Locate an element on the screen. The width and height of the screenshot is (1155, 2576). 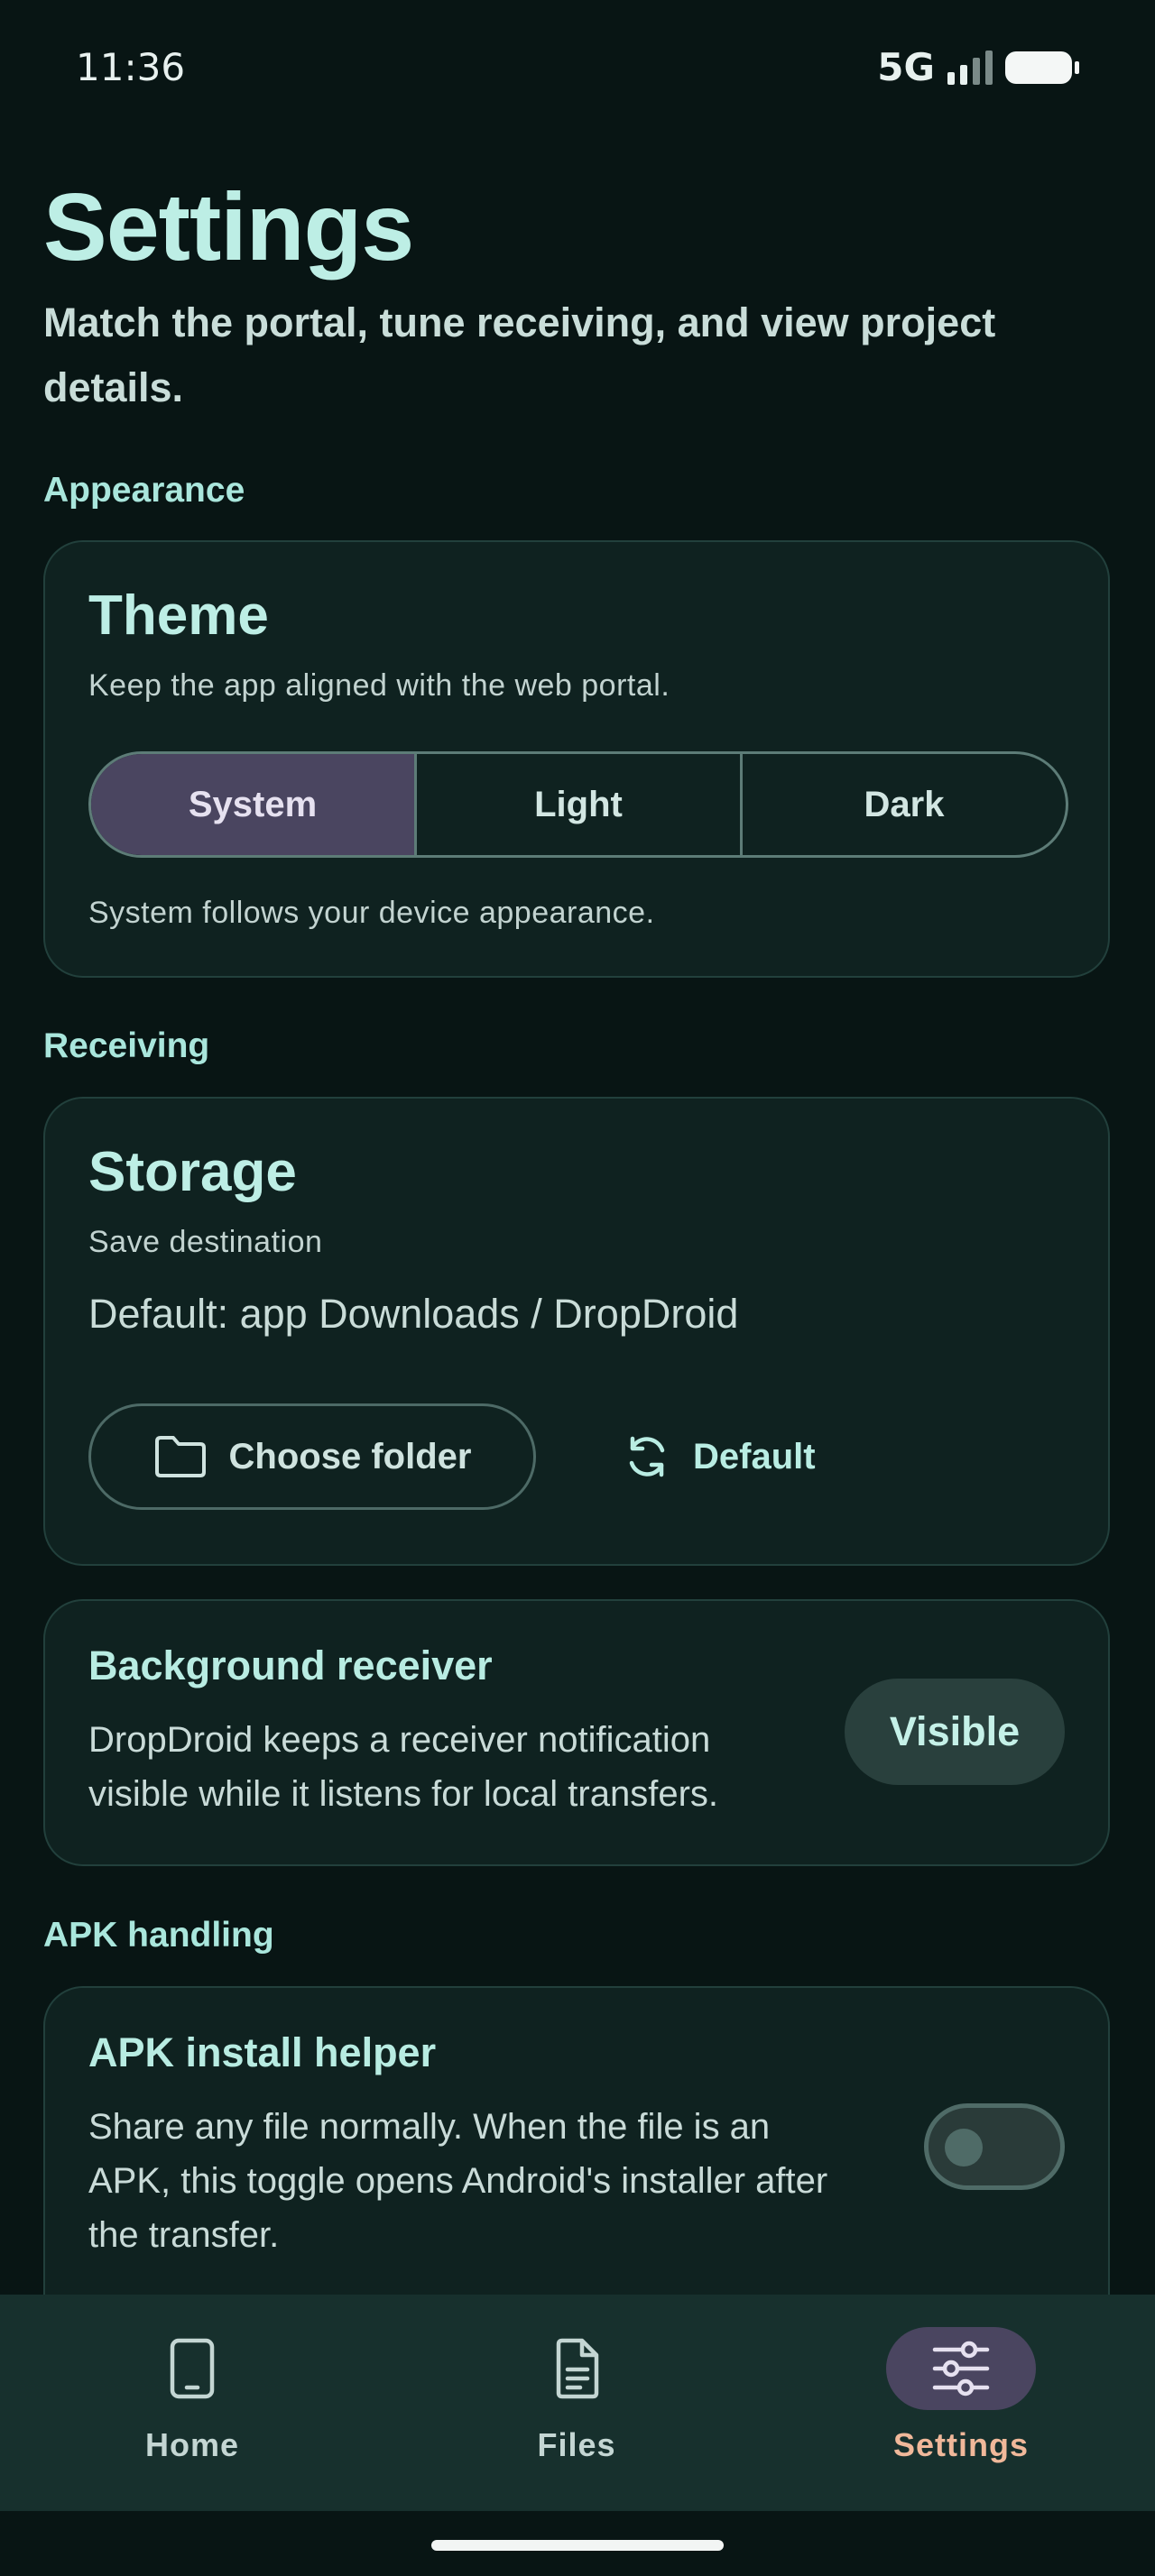
toggle-knob is located at coordinates (964, 2148).